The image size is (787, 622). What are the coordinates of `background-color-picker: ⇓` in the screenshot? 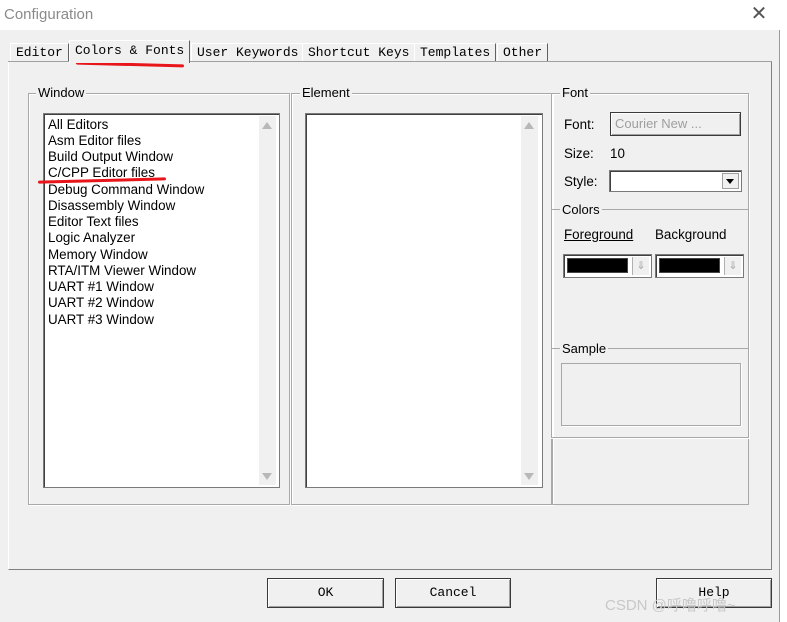 It's located at (699, 266).